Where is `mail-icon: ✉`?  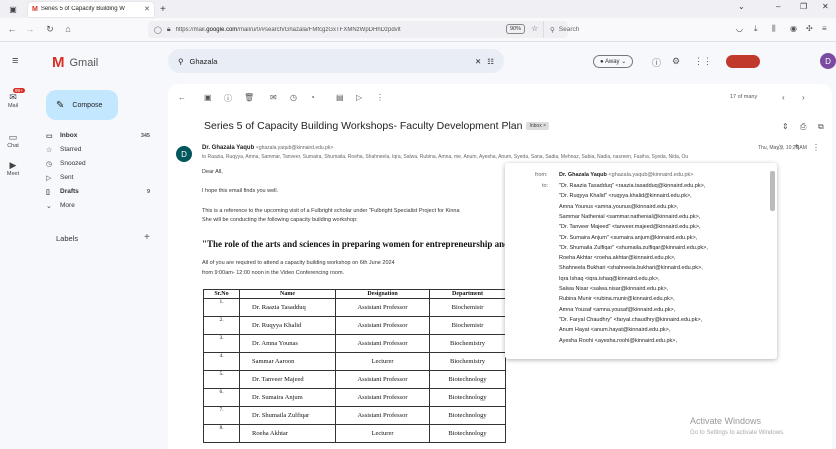
mail-icon: ✉ is located at coordinates (13, 97).